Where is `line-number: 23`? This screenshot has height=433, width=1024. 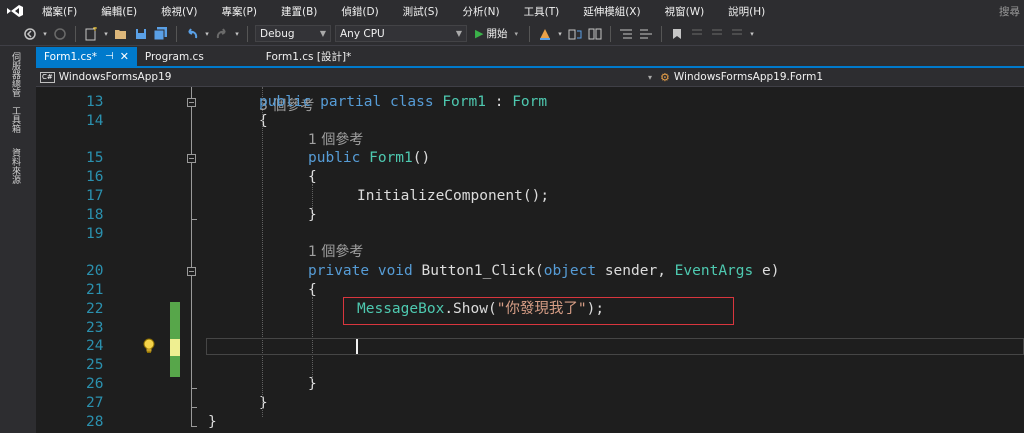
line-number: 23 is located at coordinates (95, 327).